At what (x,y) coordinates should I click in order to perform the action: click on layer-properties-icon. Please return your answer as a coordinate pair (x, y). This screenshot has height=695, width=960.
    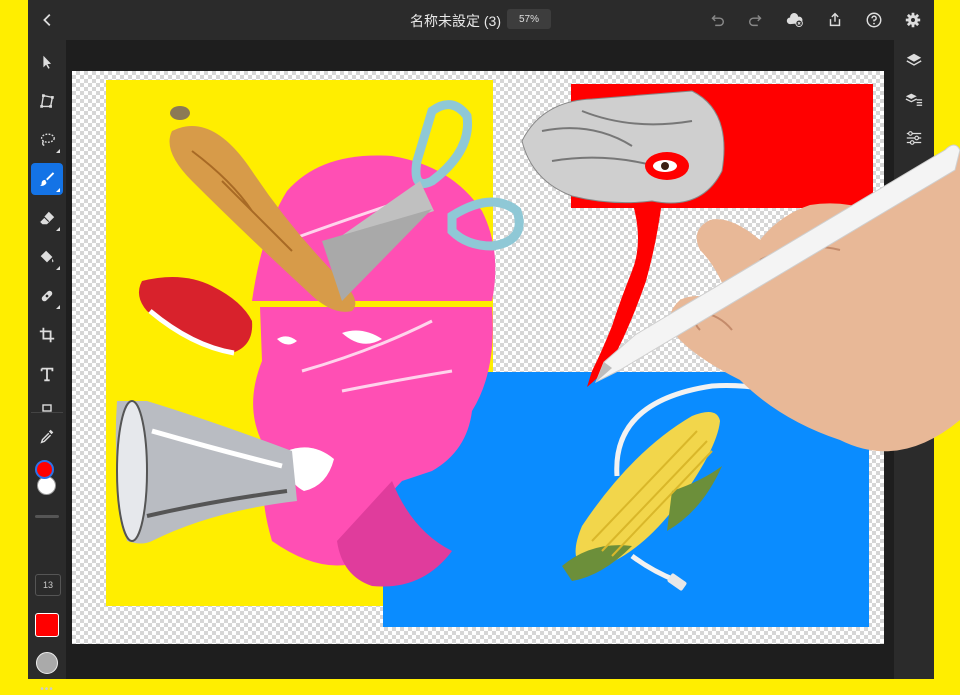
    Looking at the image, I should click on (914, 99).